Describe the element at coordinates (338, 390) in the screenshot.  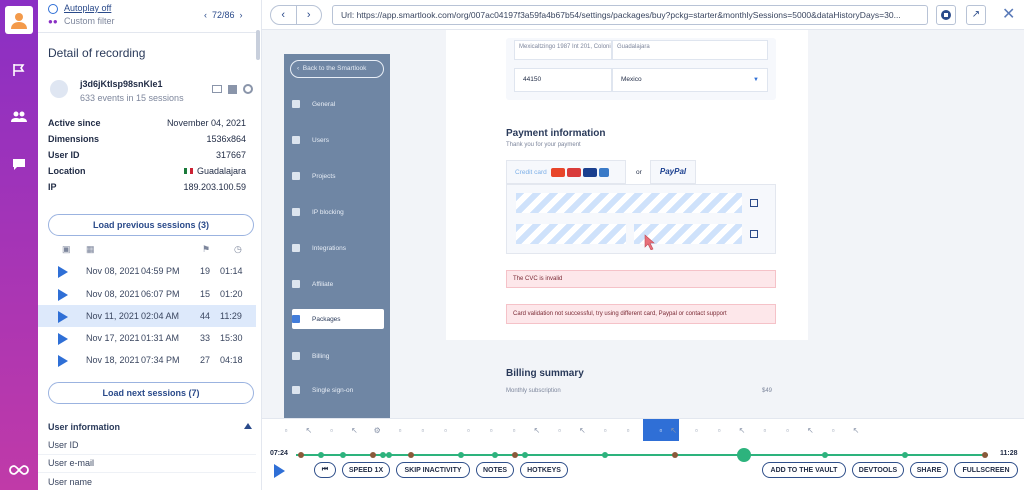
I see `nav-item: Single sign-on` at that location.